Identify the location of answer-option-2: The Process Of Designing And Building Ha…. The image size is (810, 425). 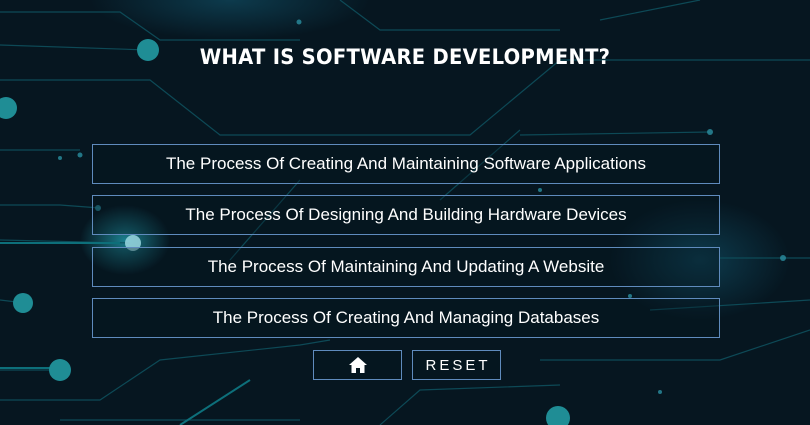
(406, 215).